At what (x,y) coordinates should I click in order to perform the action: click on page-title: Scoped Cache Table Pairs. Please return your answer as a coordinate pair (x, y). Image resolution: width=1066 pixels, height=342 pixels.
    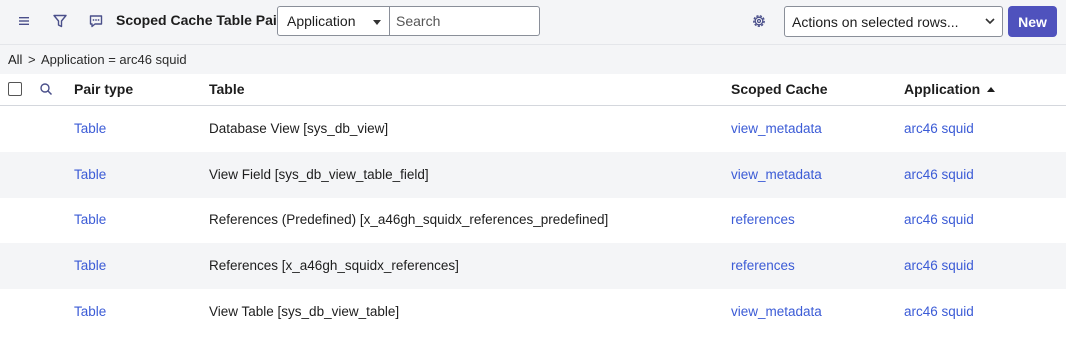
    Looking at the image, I should click on (203, 20).